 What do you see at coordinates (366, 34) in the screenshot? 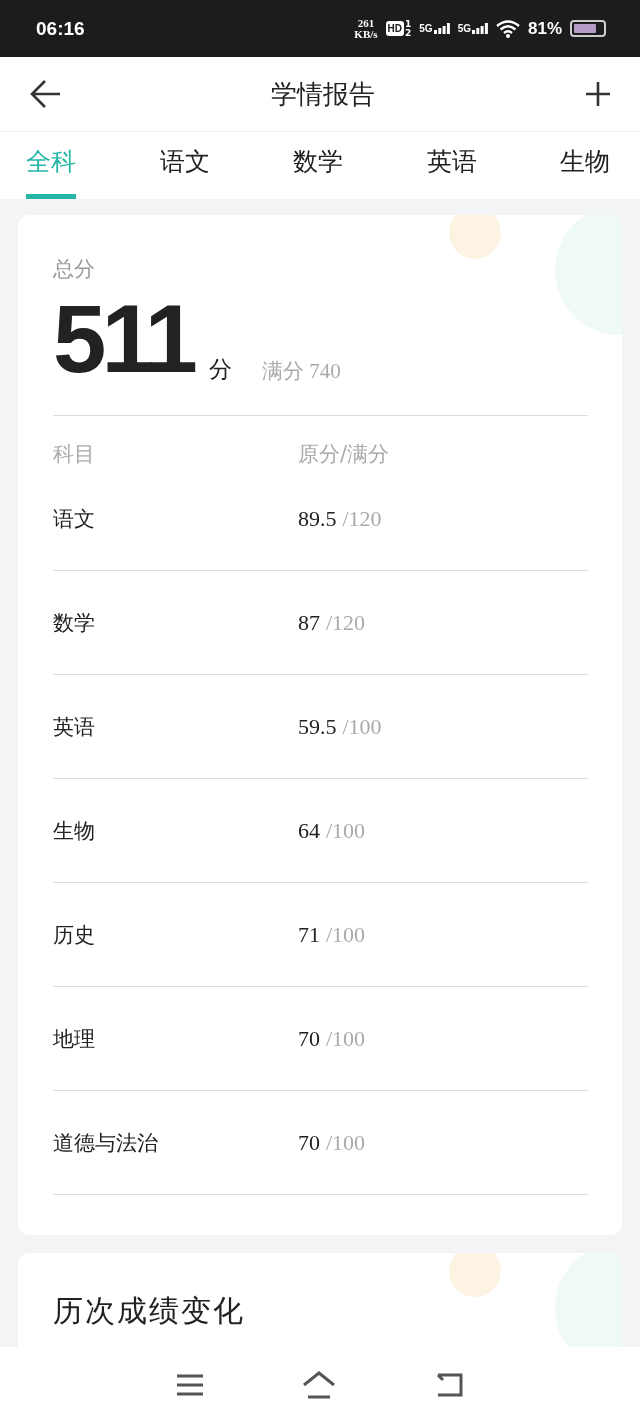
I see `network-speed-unit: KB/s` at bounding box center [366, 34].